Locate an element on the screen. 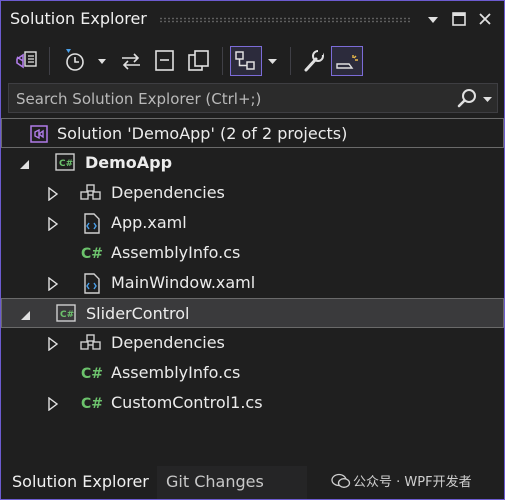  search-input is located at coordinates (233, 99).